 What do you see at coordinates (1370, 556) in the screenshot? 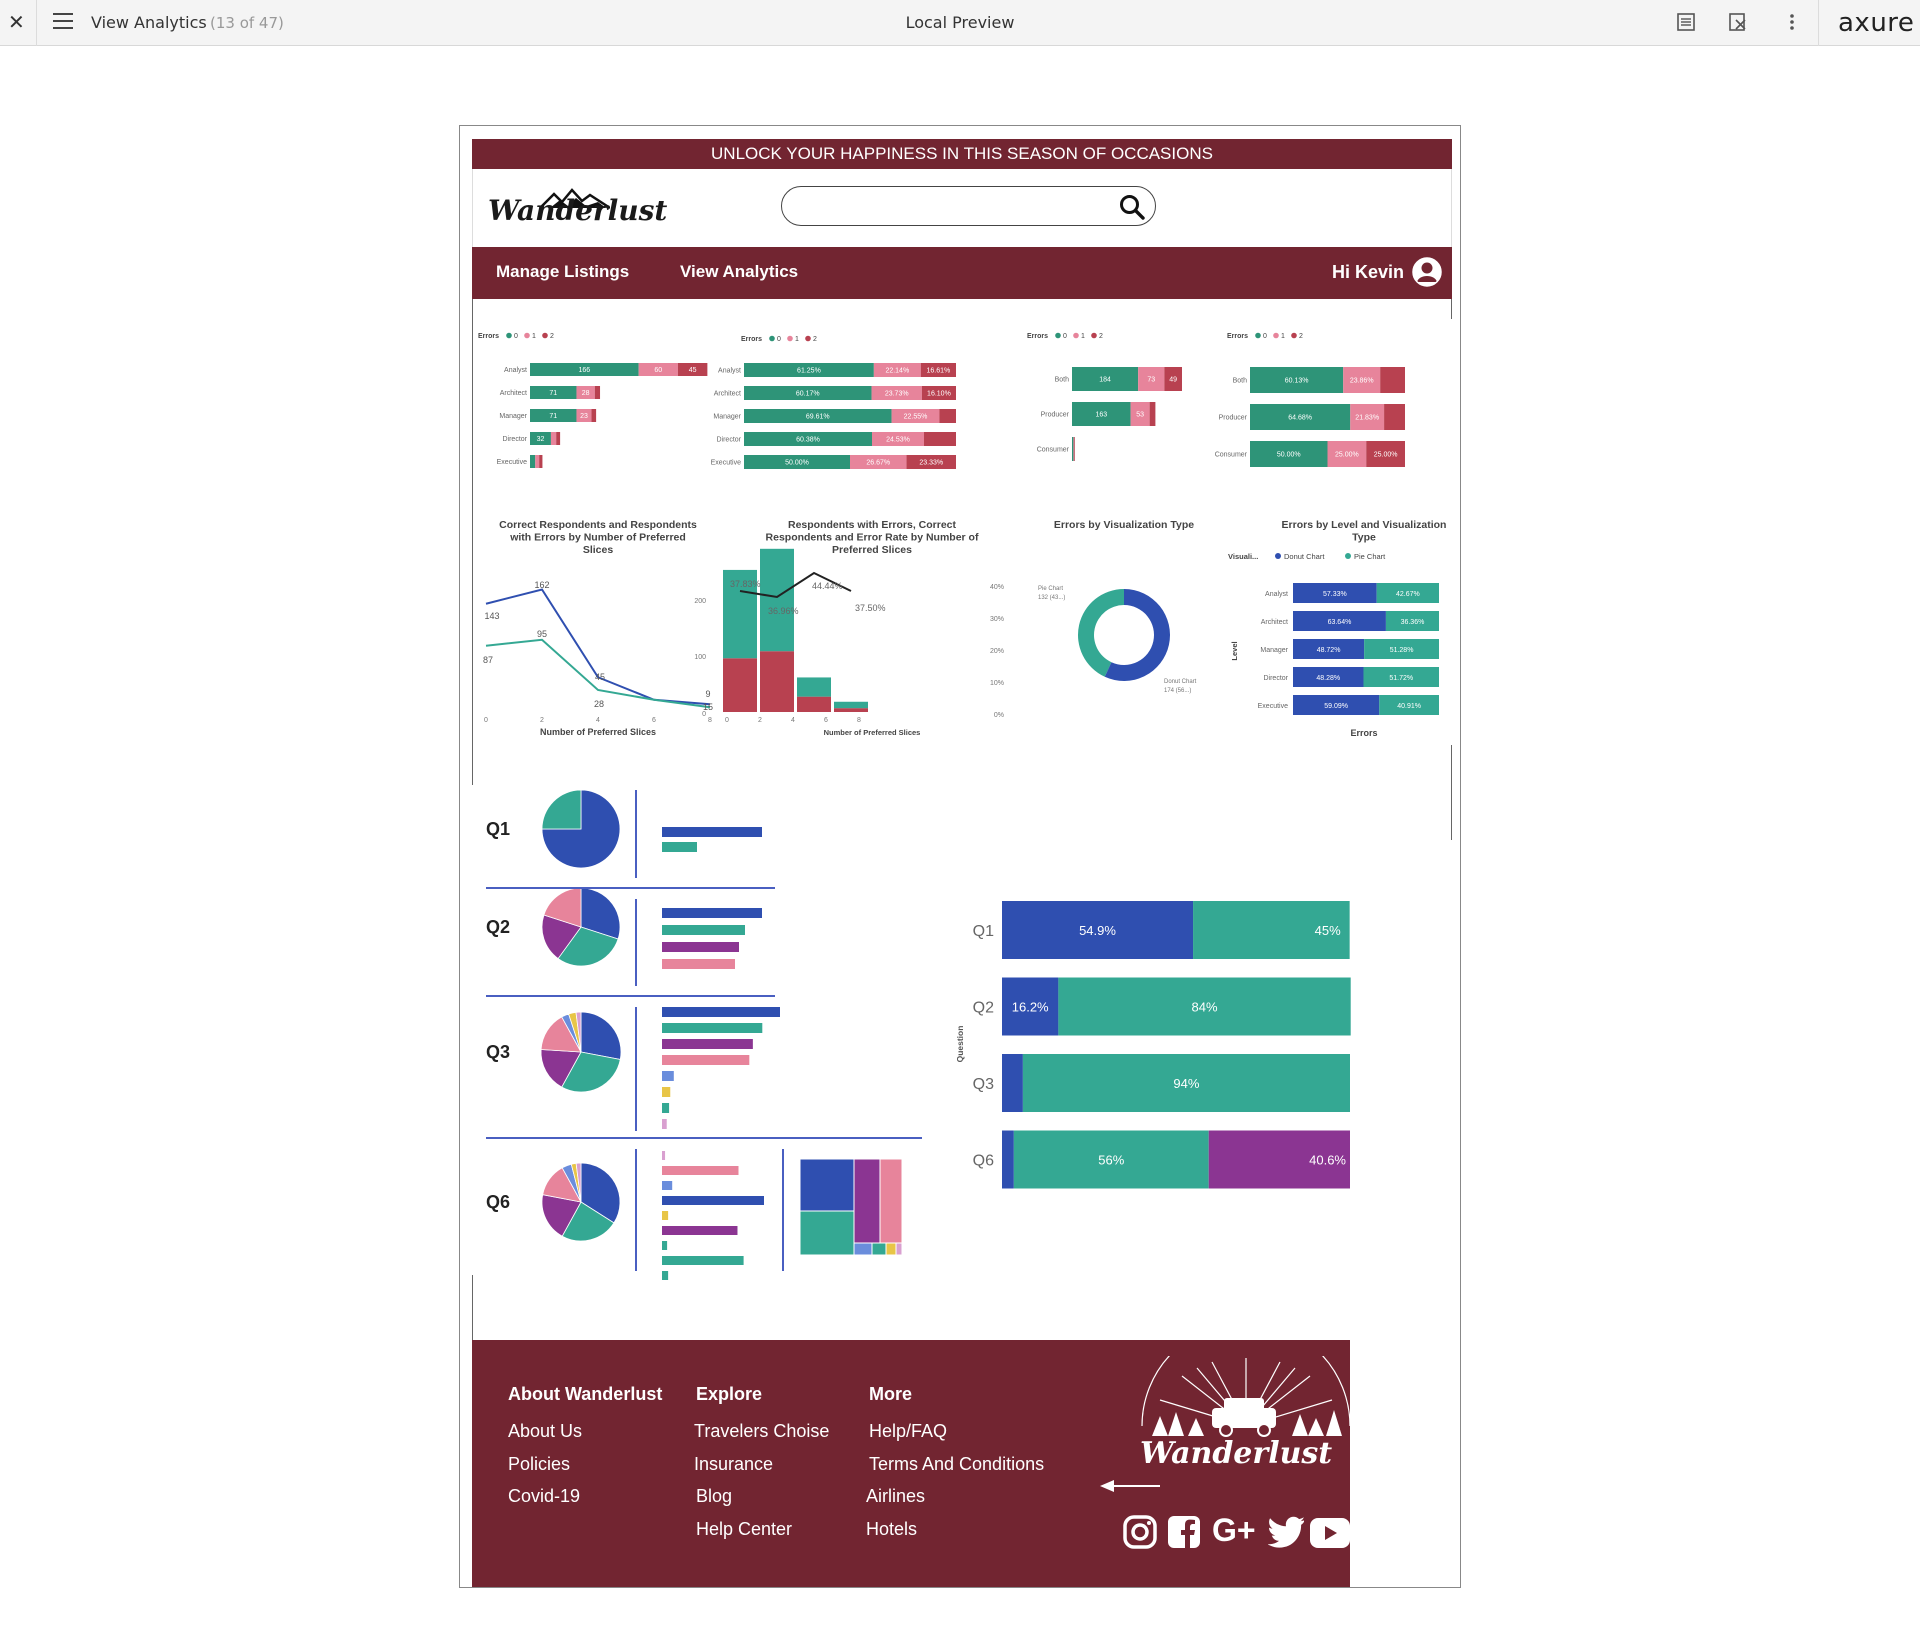
I see `legend-item-label: Pie Chart` at bounding box center [1370, 556].